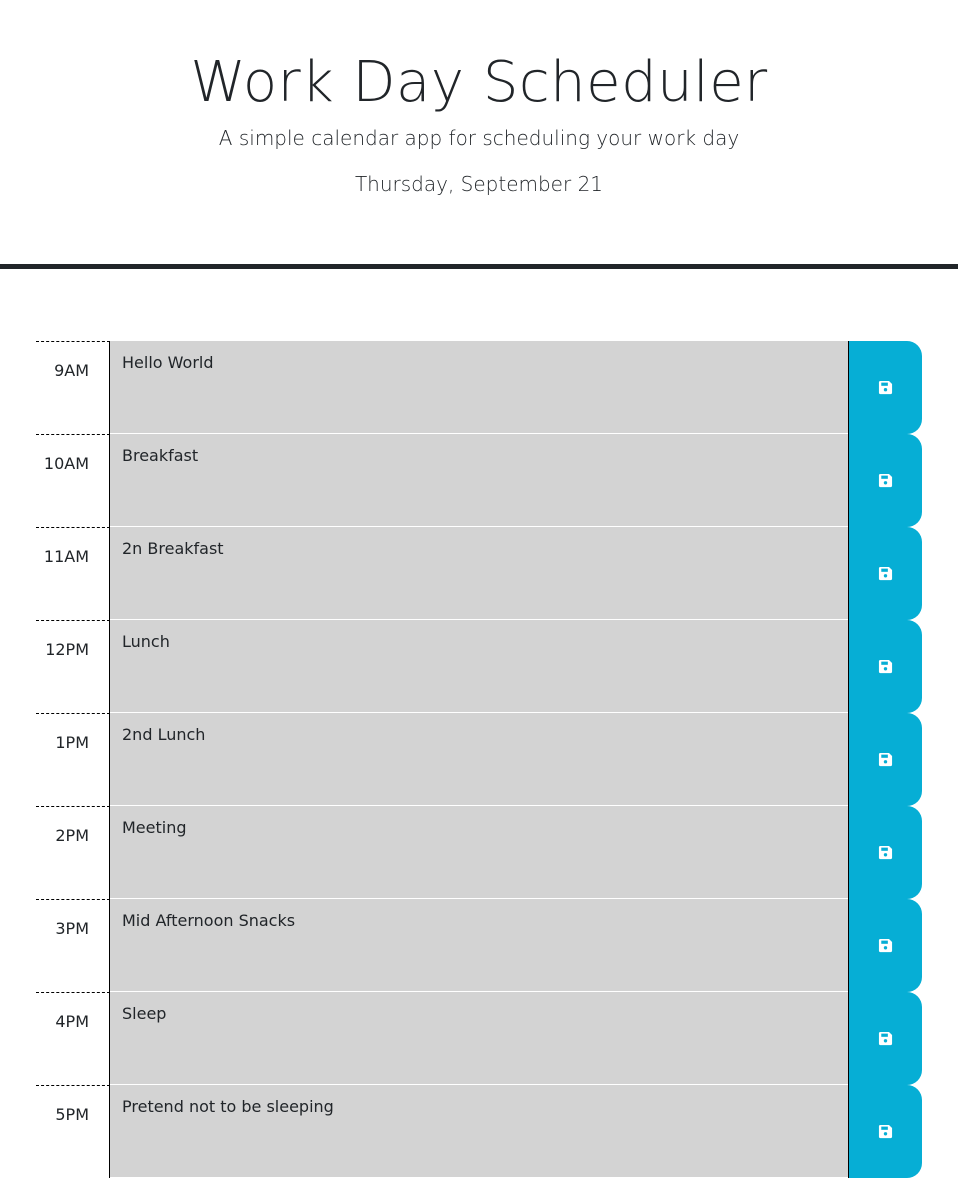  Describe the element at coordinates (73, 759) in the screenshot. I see `hour-label: 1PM` at that location.